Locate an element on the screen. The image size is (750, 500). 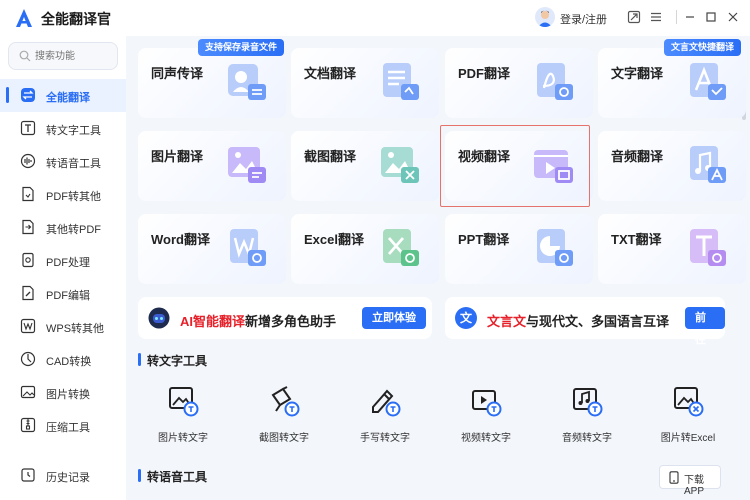
banner-ai: AI智能翻译新增多角色助手 立即体验 is located at coordinates (285, 318).